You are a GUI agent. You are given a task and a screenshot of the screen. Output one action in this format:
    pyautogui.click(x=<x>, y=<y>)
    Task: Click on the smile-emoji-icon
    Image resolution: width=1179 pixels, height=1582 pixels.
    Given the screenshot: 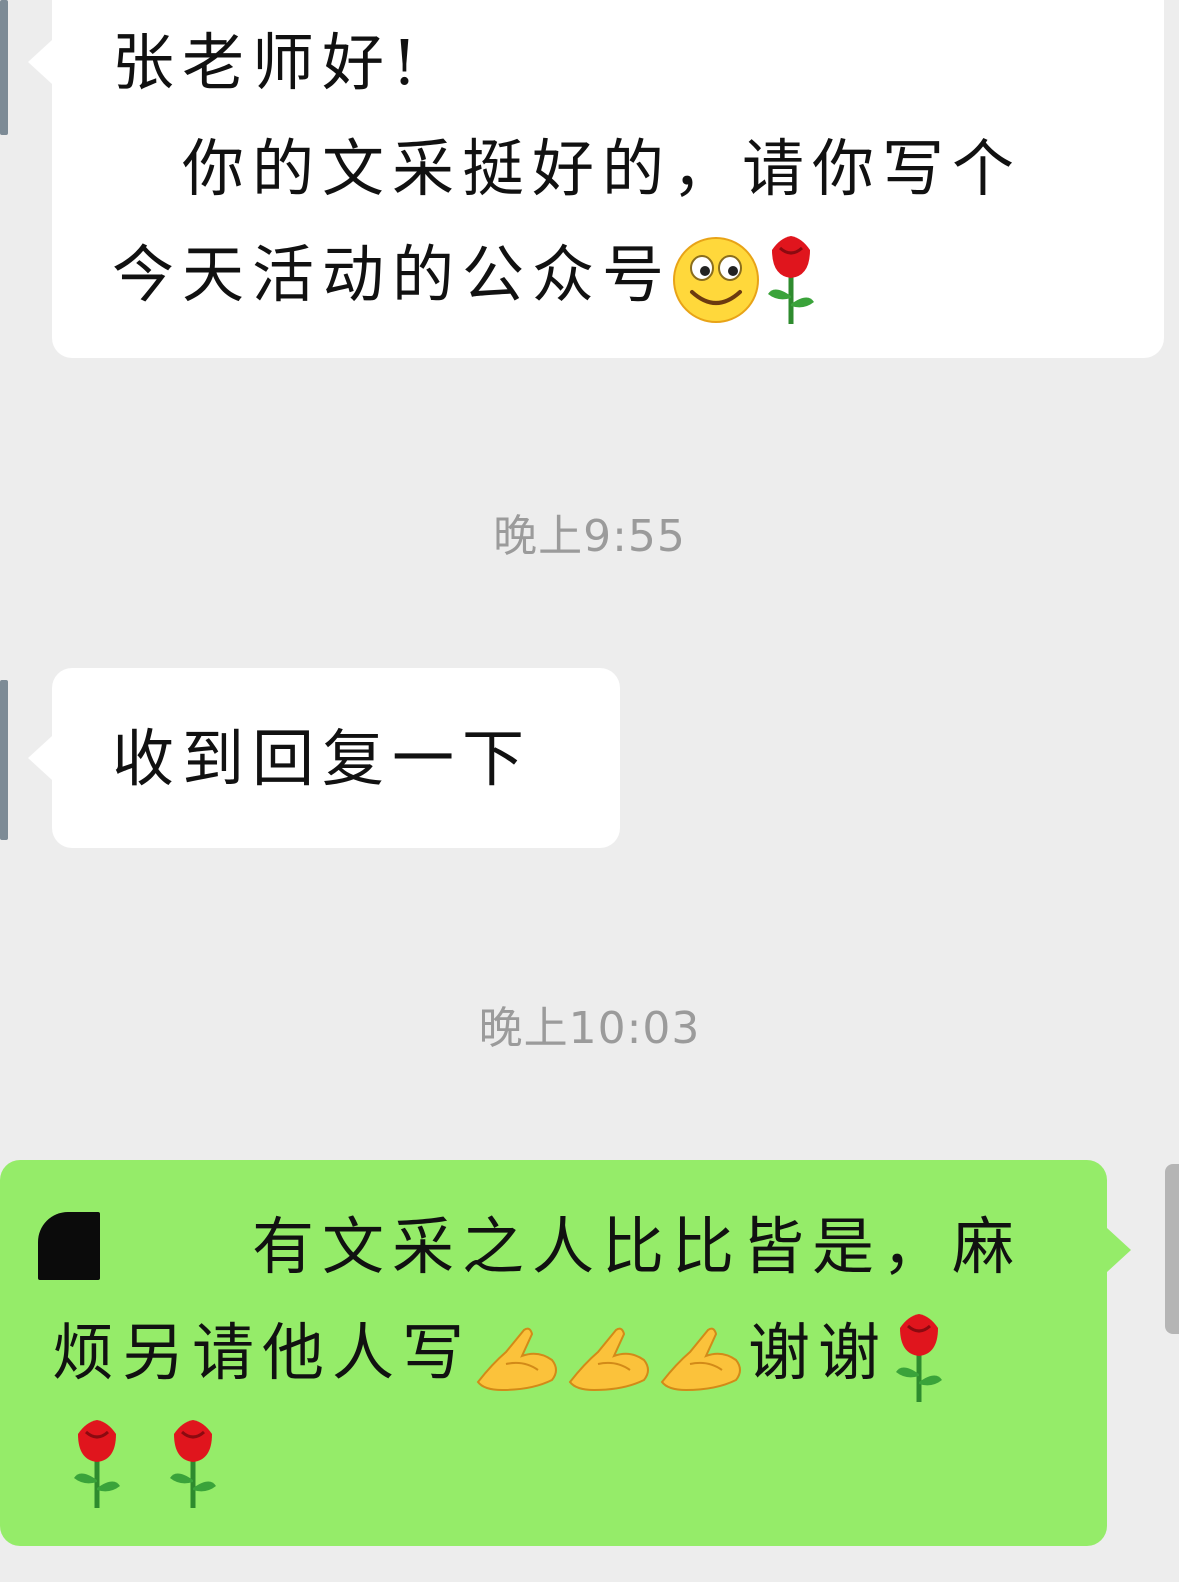 What is the action you would take?
    pyautogui.click(x=716, y=279)
    